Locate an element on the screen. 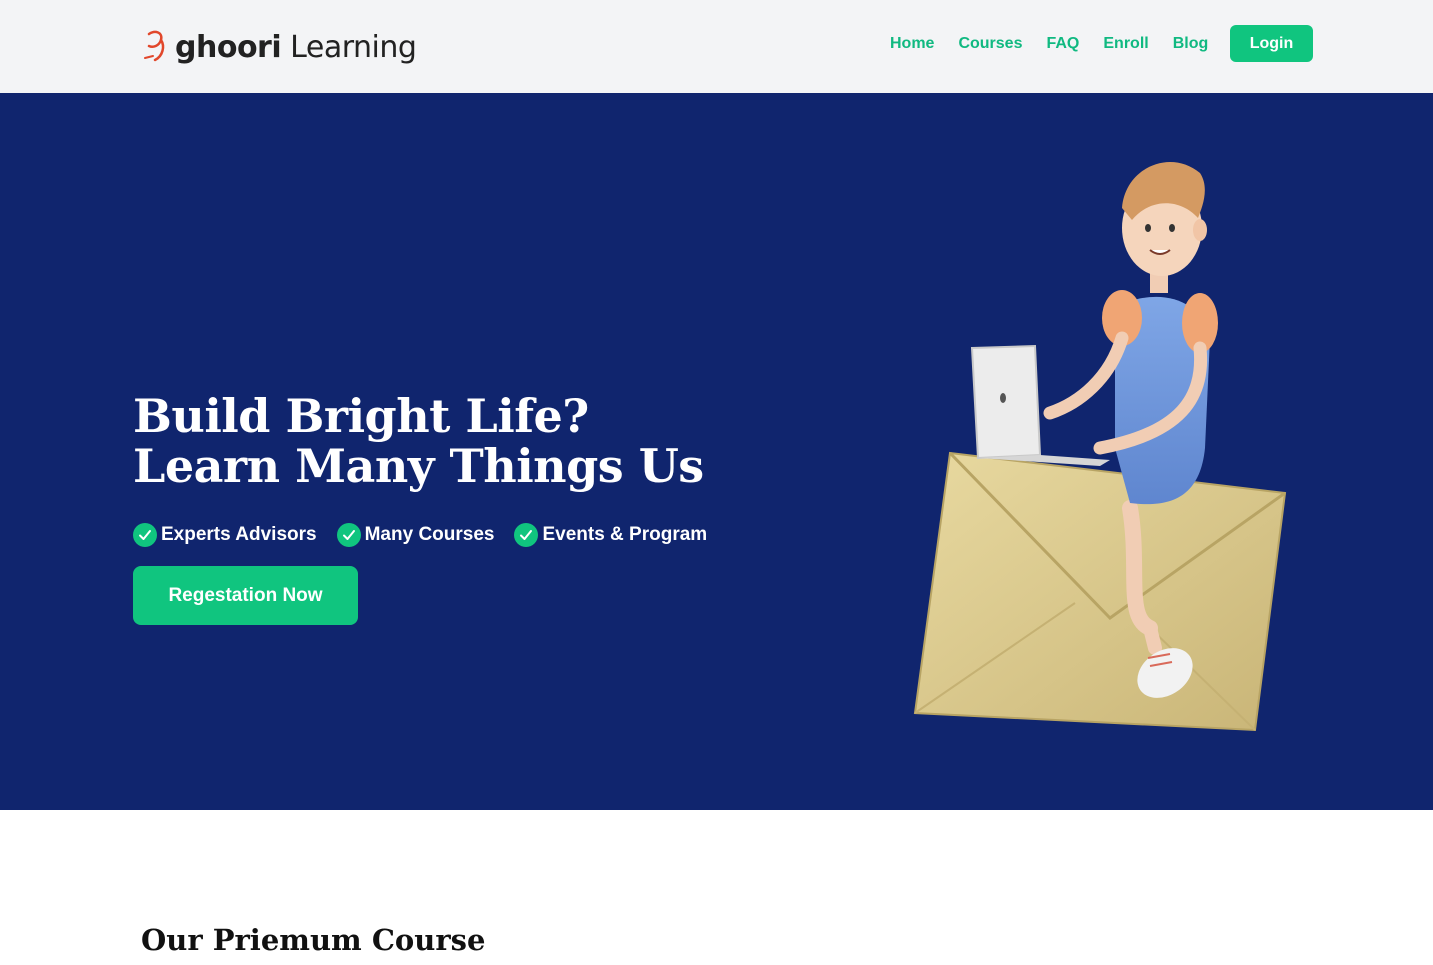 This screenshot has width=1433, height=965. brand-logo: ghoori Learning is located at coordinates (280, 44).